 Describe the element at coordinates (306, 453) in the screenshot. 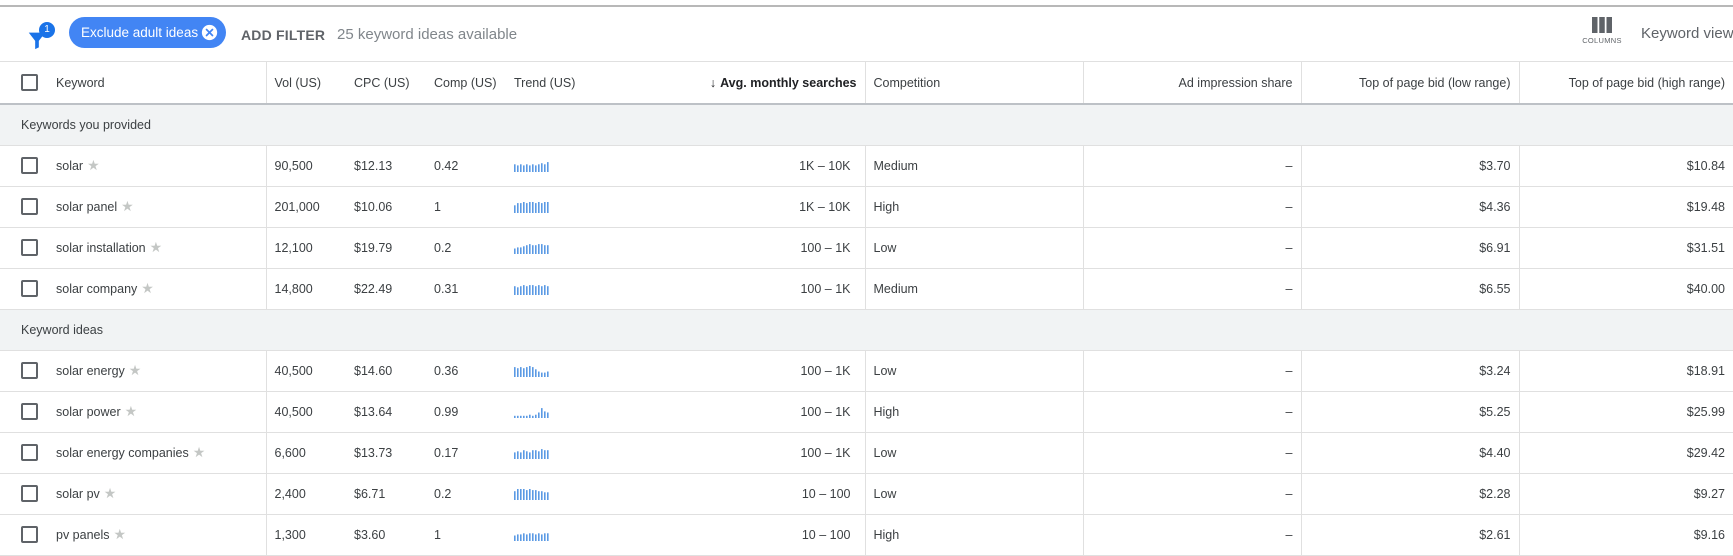

I see `vol-cell: 6,600` at that location.